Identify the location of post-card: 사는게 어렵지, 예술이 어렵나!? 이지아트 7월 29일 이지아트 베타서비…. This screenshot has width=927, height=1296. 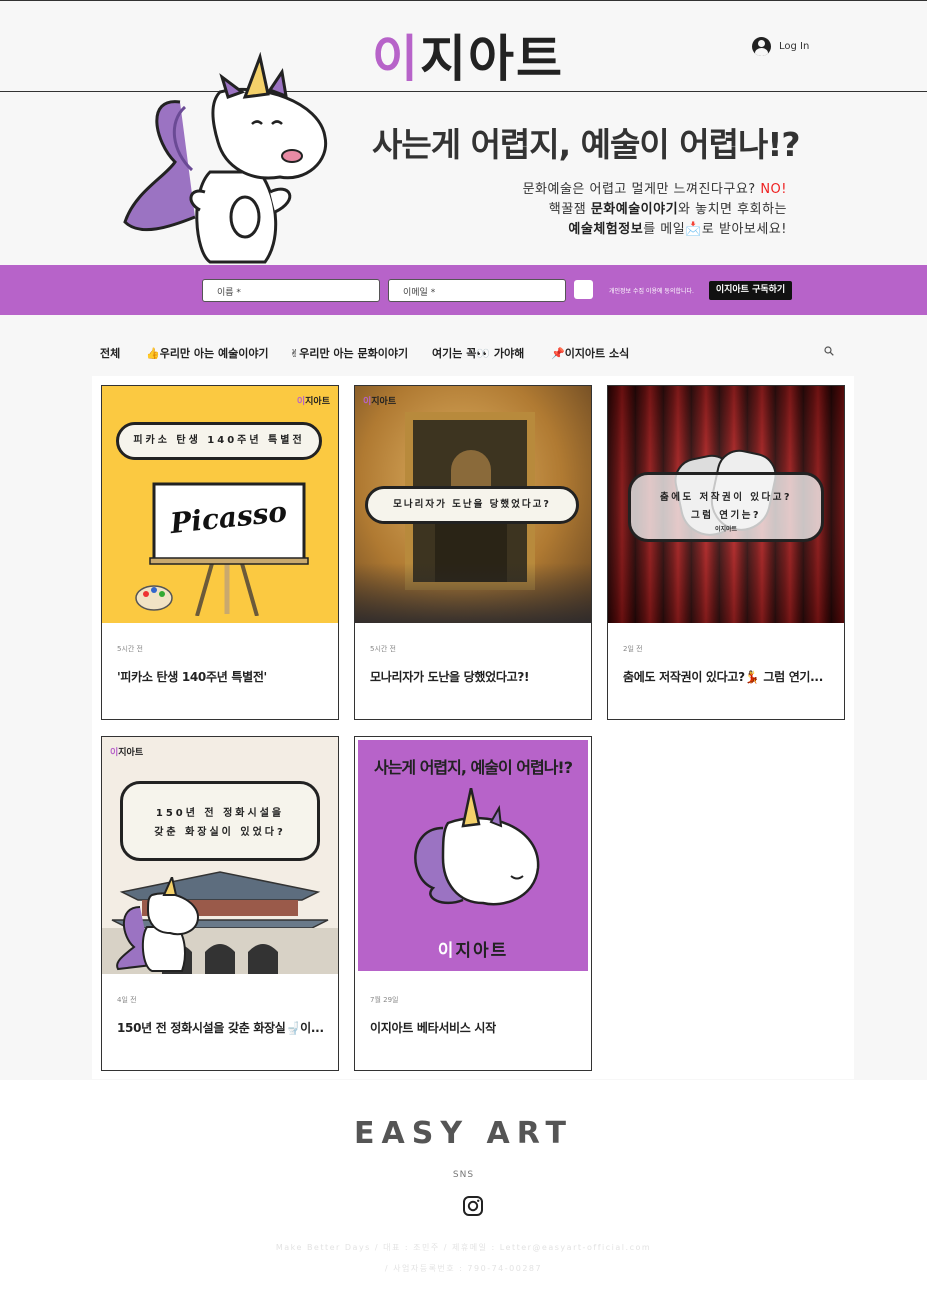
(473, 903).